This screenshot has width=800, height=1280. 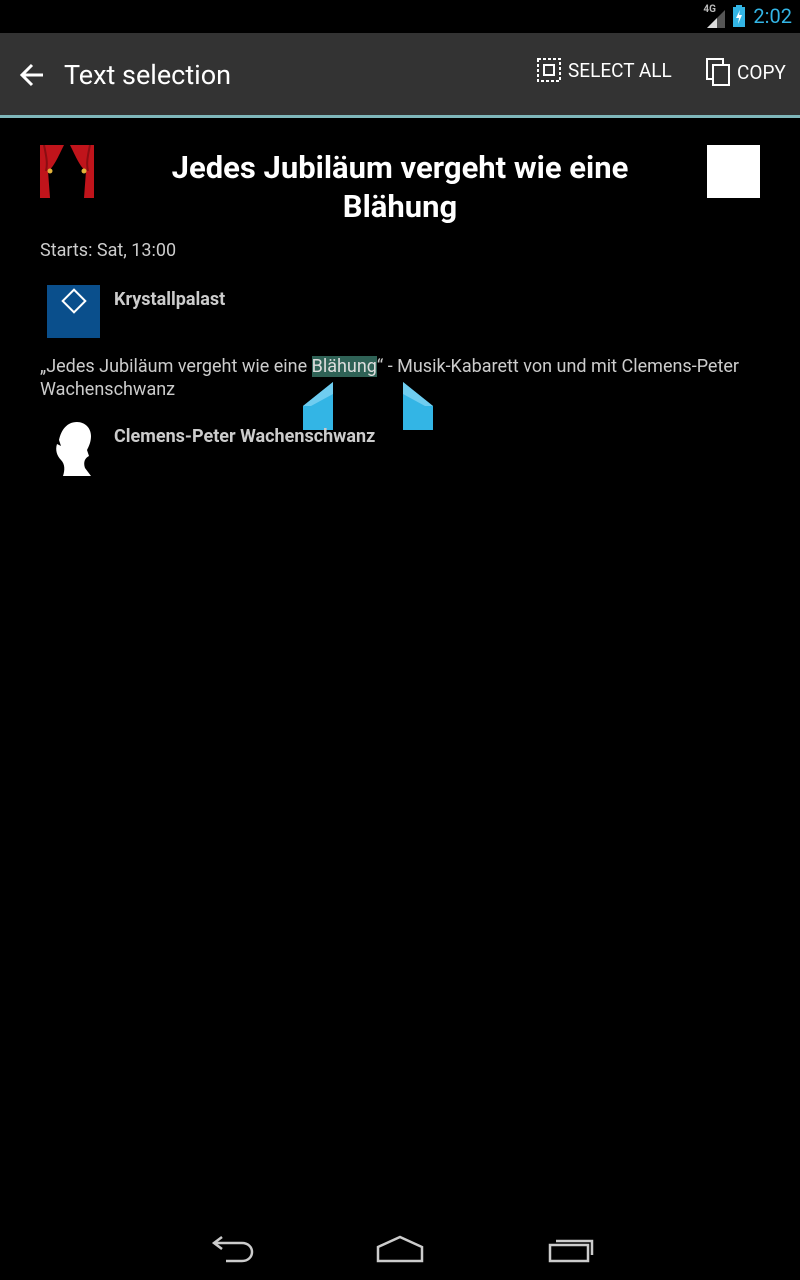 What do you see at coordinates (169, 299) in the screenshot?
I see `venue-name: Krystallpalast` at bounding box center [169, 299].